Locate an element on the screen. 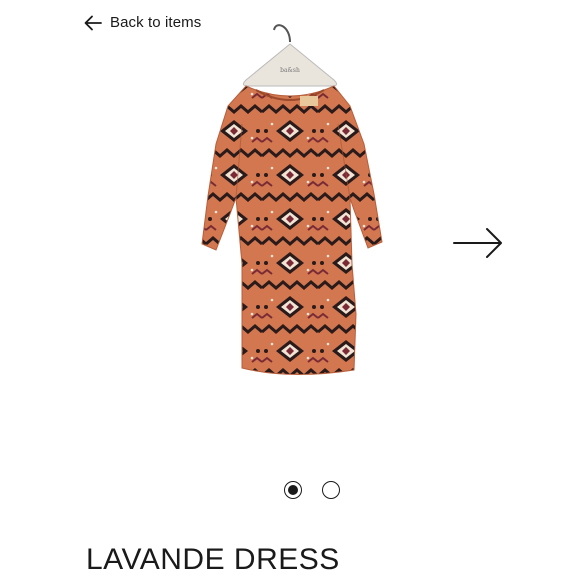  arrow-right-icon is located at coordinates (478, 245).